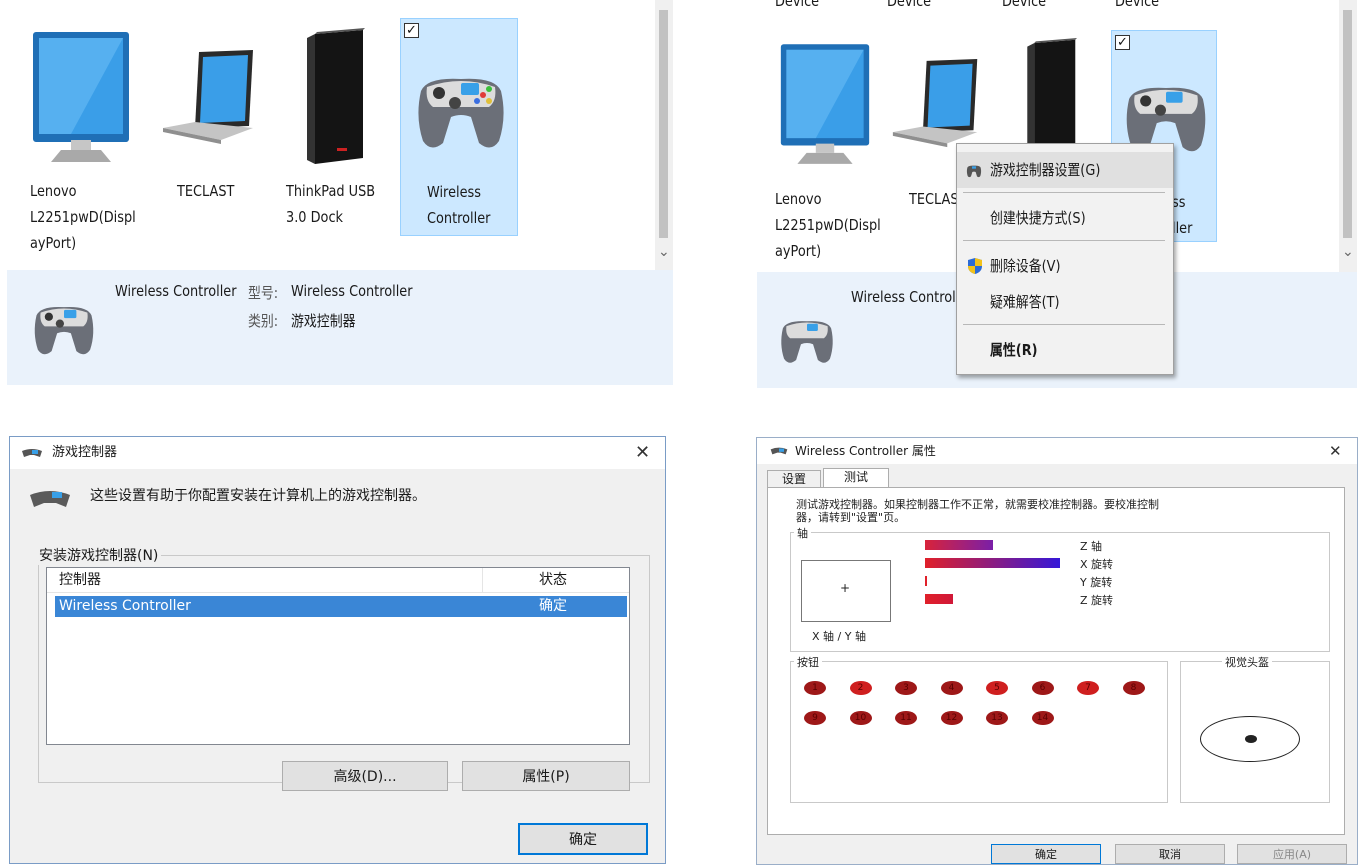 This screenshot has height=867, width=1362. Describe the element at coordinates (258, 496) in the screenshot. I see `dialog-description: 这些设置有助于你配置安装在计算机上的游戏控制器。` at that location.